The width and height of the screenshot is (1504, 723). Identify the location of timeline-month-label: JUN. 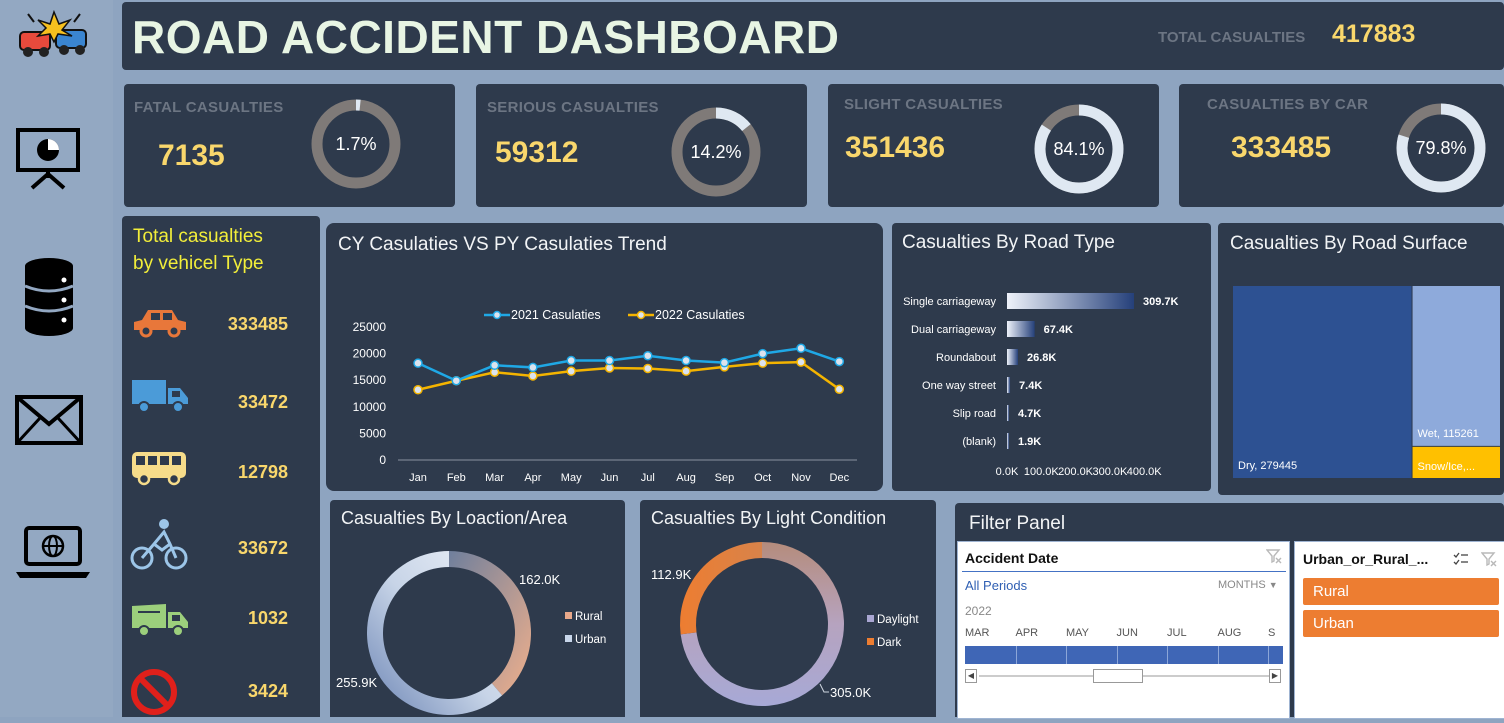
(1127, 633).